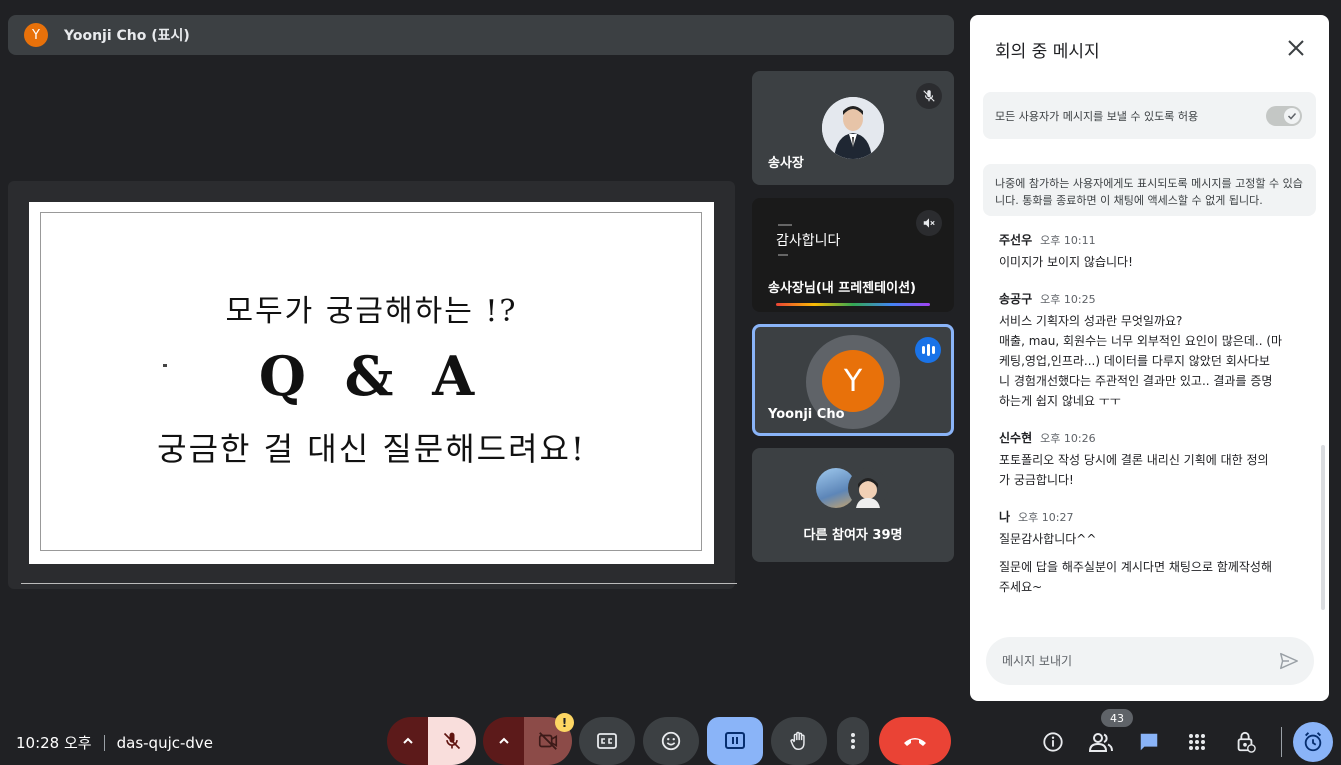  What do you see at coordinates (1292, 116) in the screenshot?
I see `check-icon` at bounding box center [1292, 116].